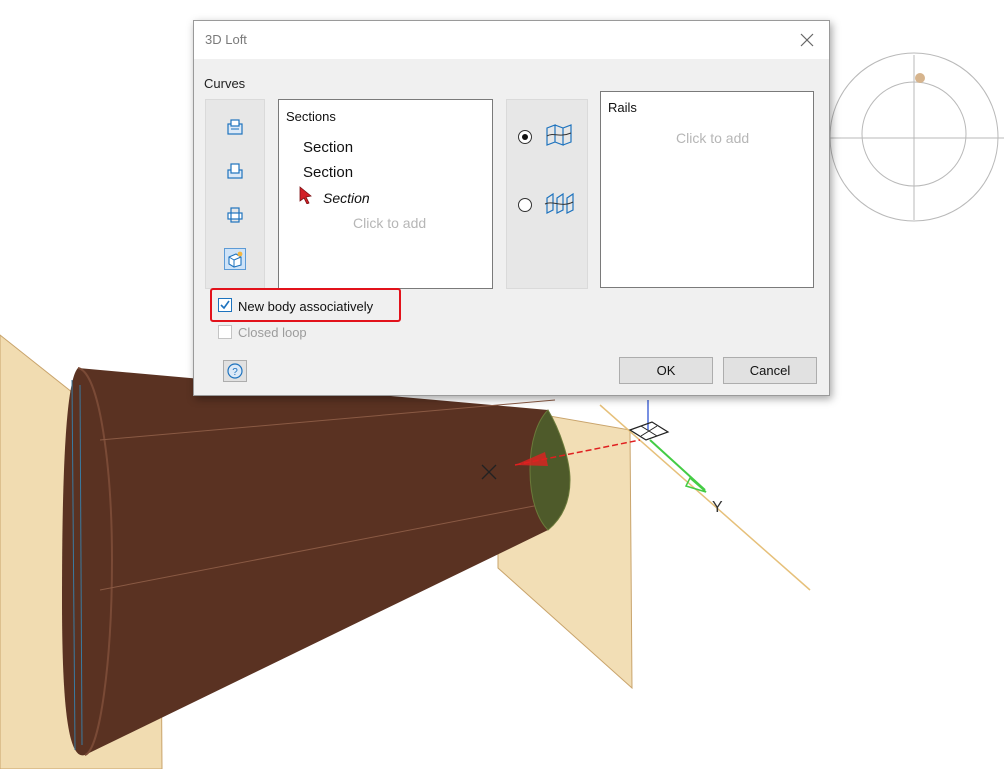  What do you see at coordinates (226, 39) in the screenshot?
I see `dialog-title: 3D Loft` at bounding box center [226, 39].